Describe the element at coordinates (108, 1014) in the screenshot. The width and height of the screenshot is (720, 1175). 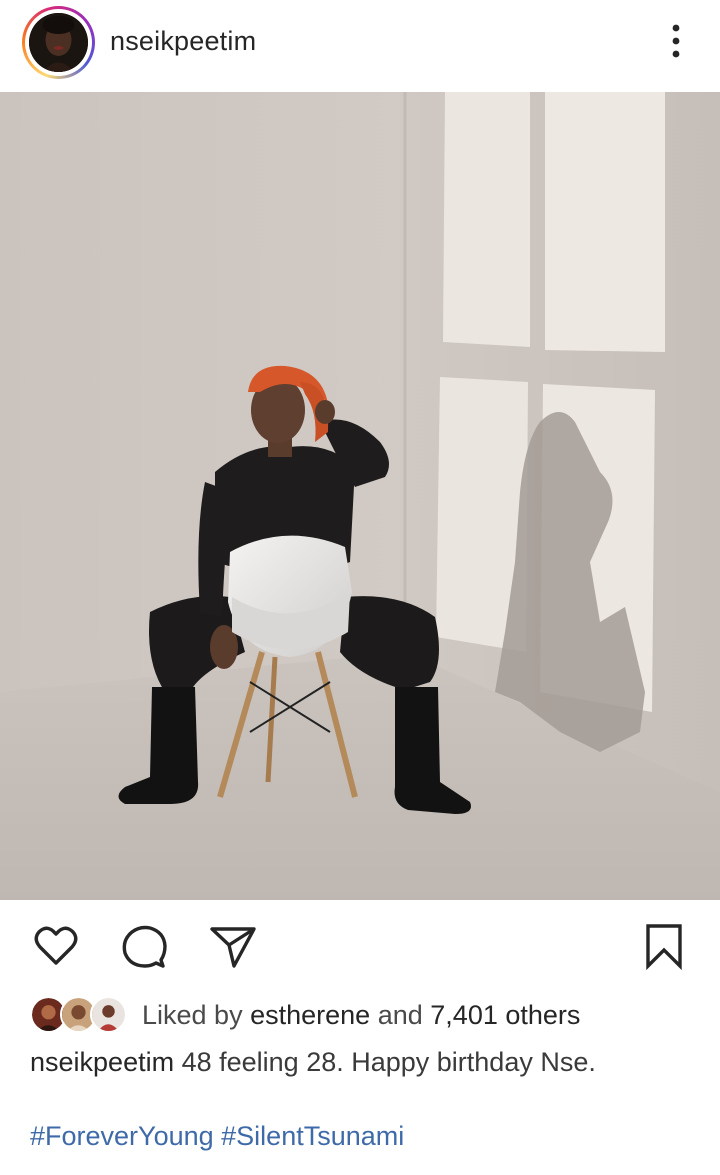
I see `liker-avatar` at that location.